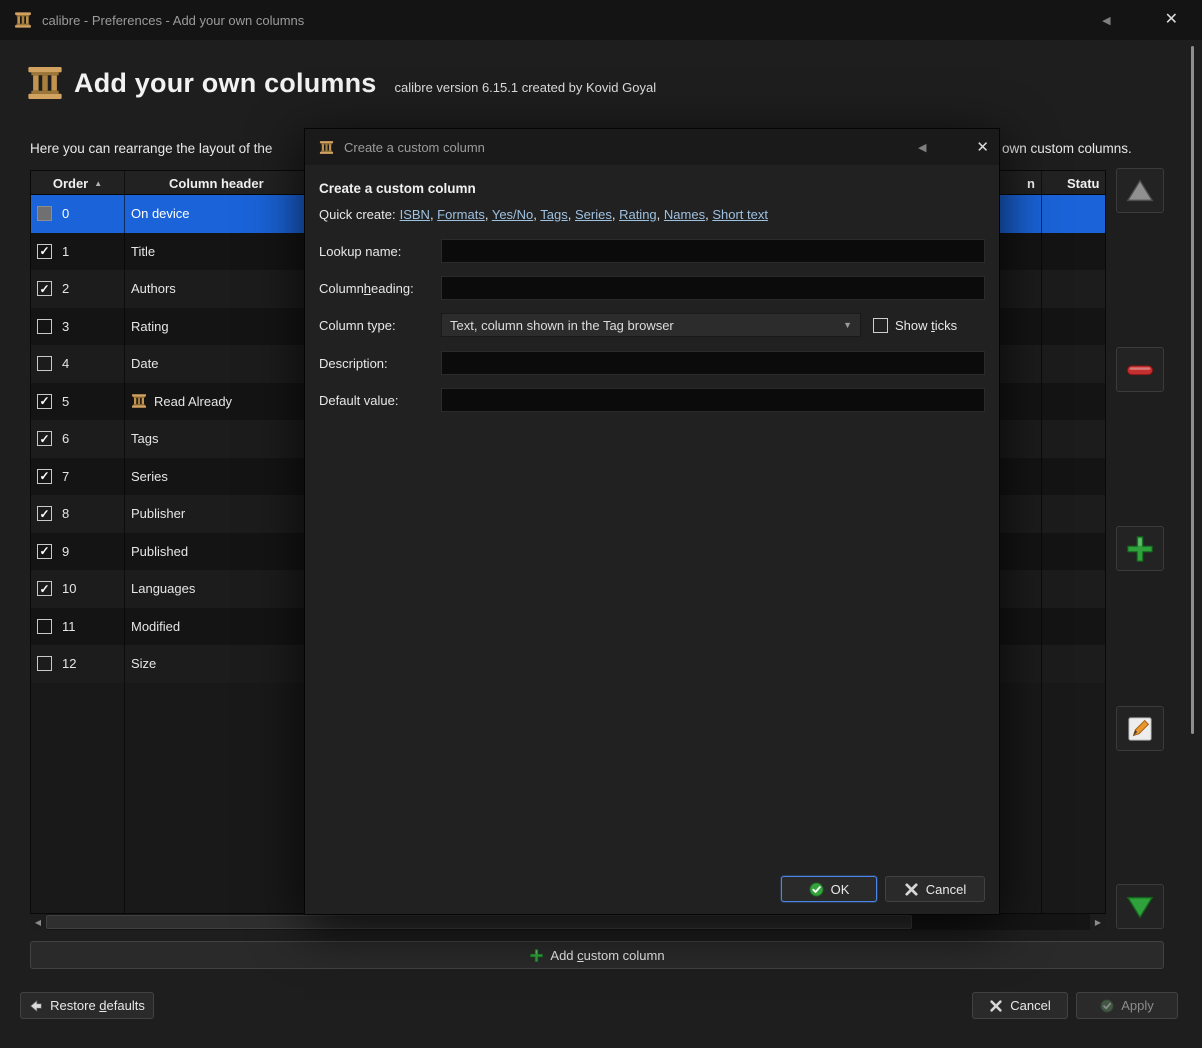 The width and height of the screenshot is (1202, 1048). I want to click on window-scrollbar-thumb, so click(1192, 390).